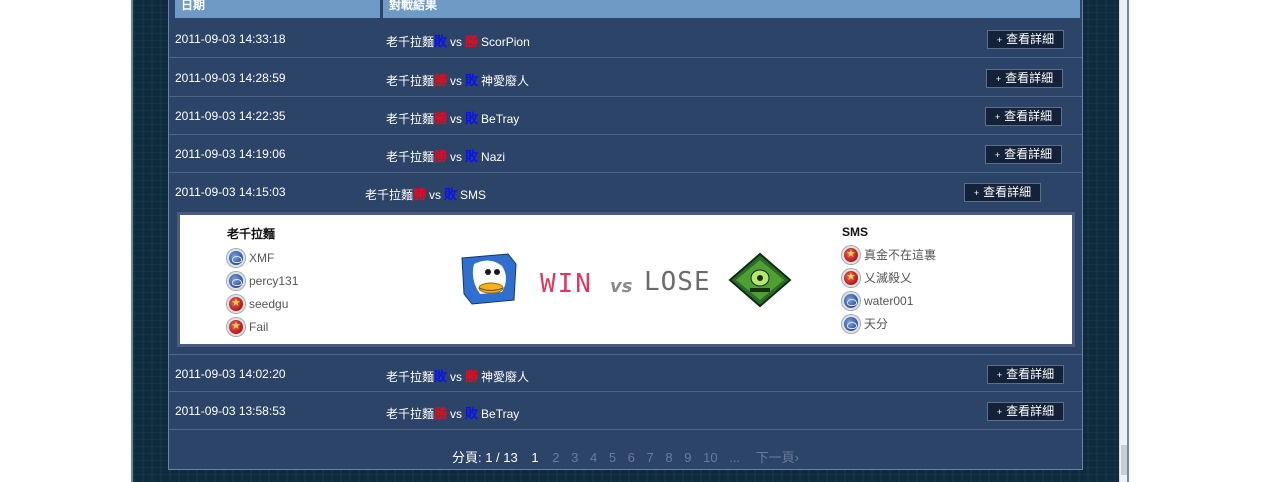 This screenshot has width=1264, height=482. I want to click on team-player: water001, so click(889, 300).